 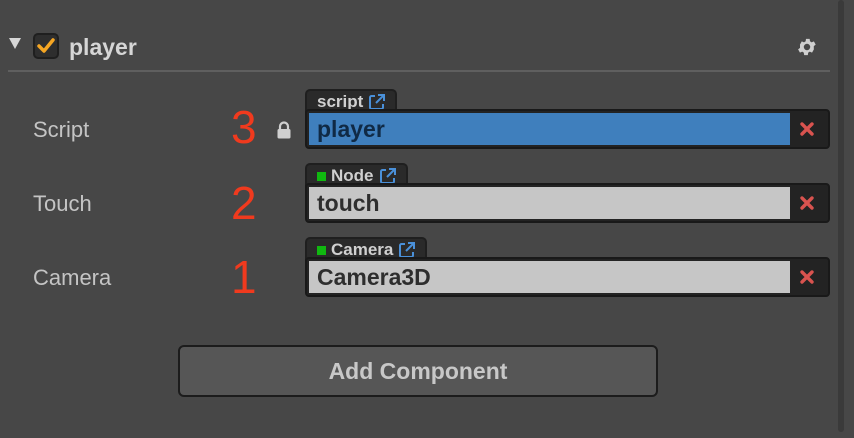 I want to click on prop-label-touch: Touch, so click(x=62, y=203).